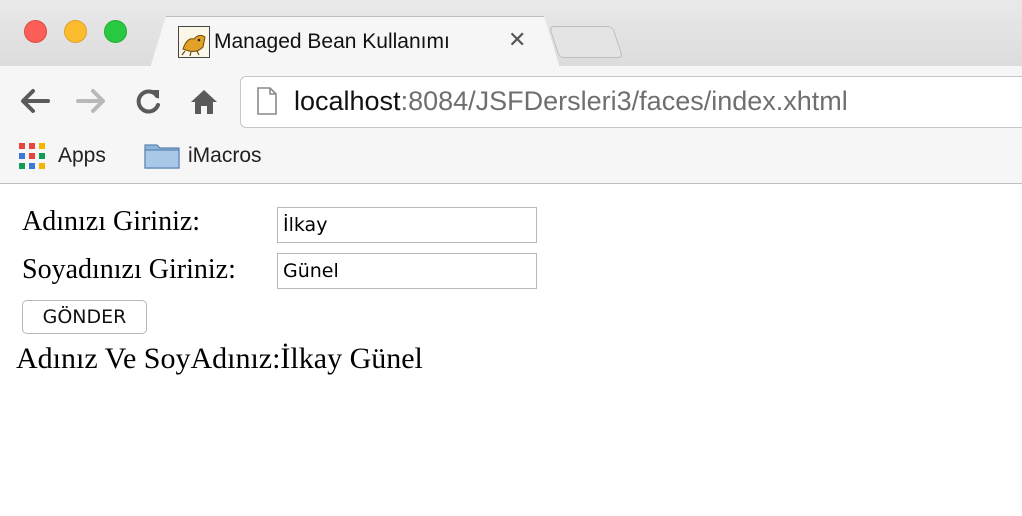 Image resolution: width=1022 pixels, height=516 pixels. What do you see at coordinates (267, 103) in the screenshot?
I see `page-document-icon` at bounding box center [267, 103].